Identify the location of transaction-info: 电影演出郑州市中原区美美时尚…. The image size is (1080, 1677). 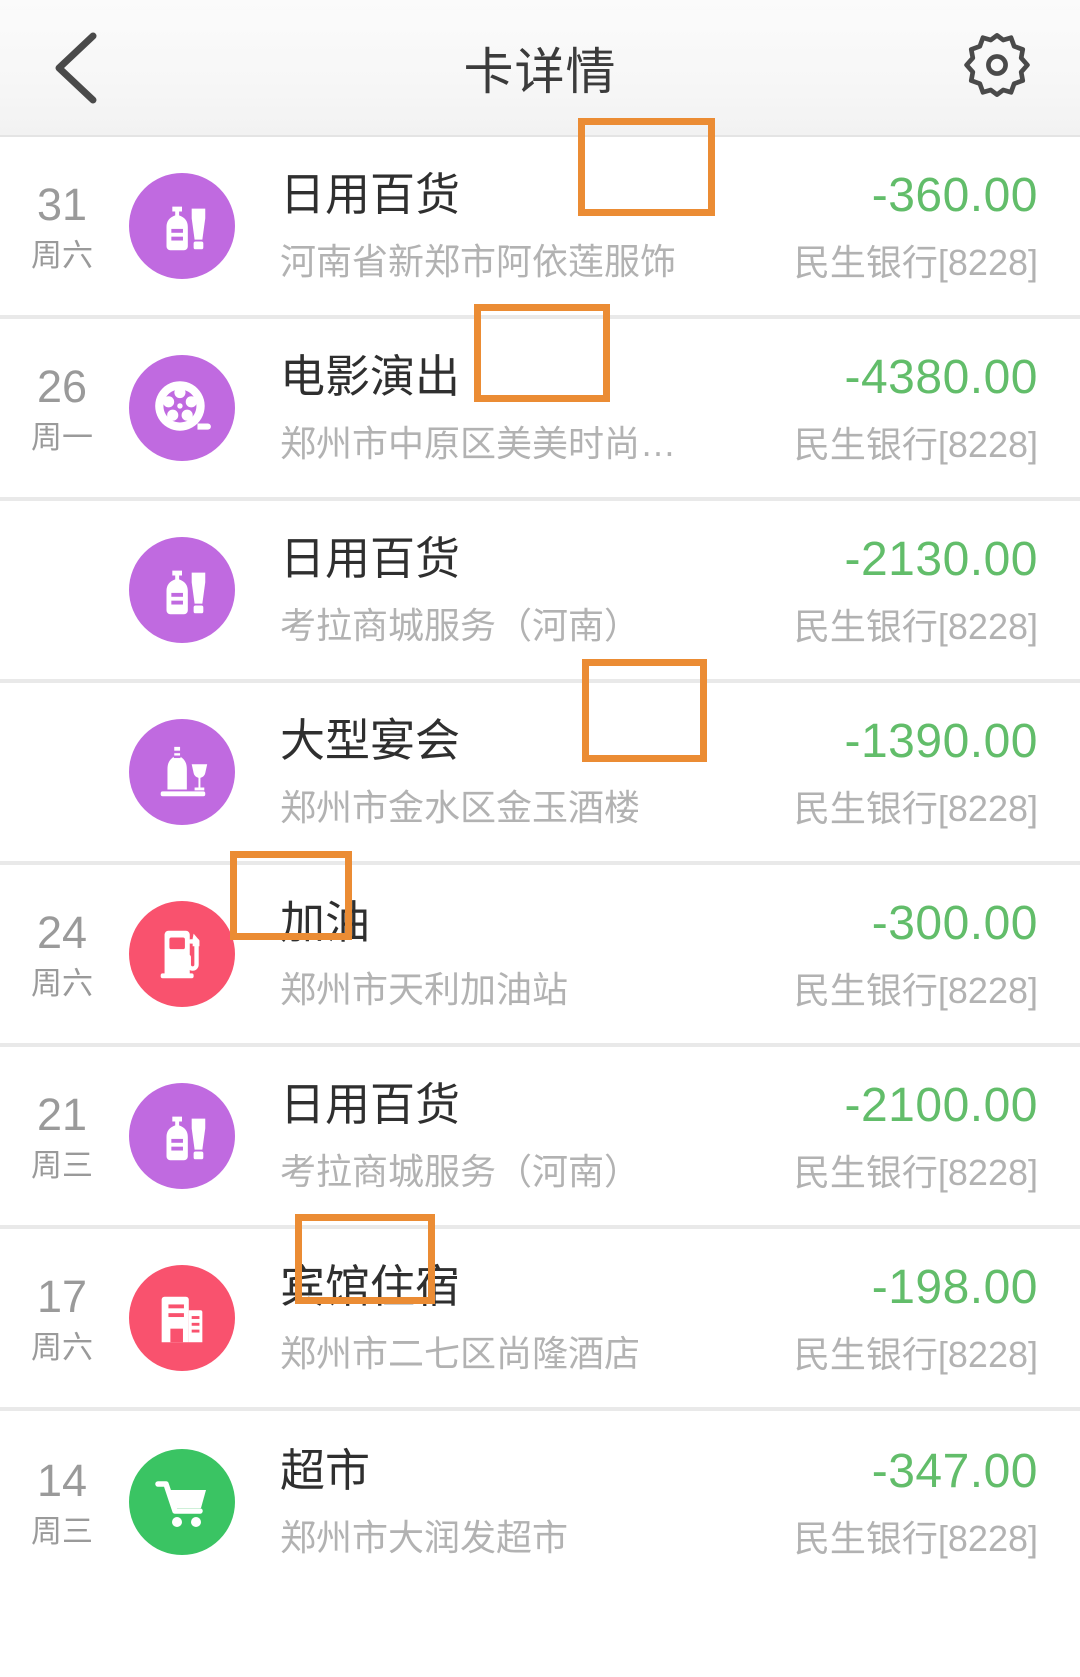
(520, 384).